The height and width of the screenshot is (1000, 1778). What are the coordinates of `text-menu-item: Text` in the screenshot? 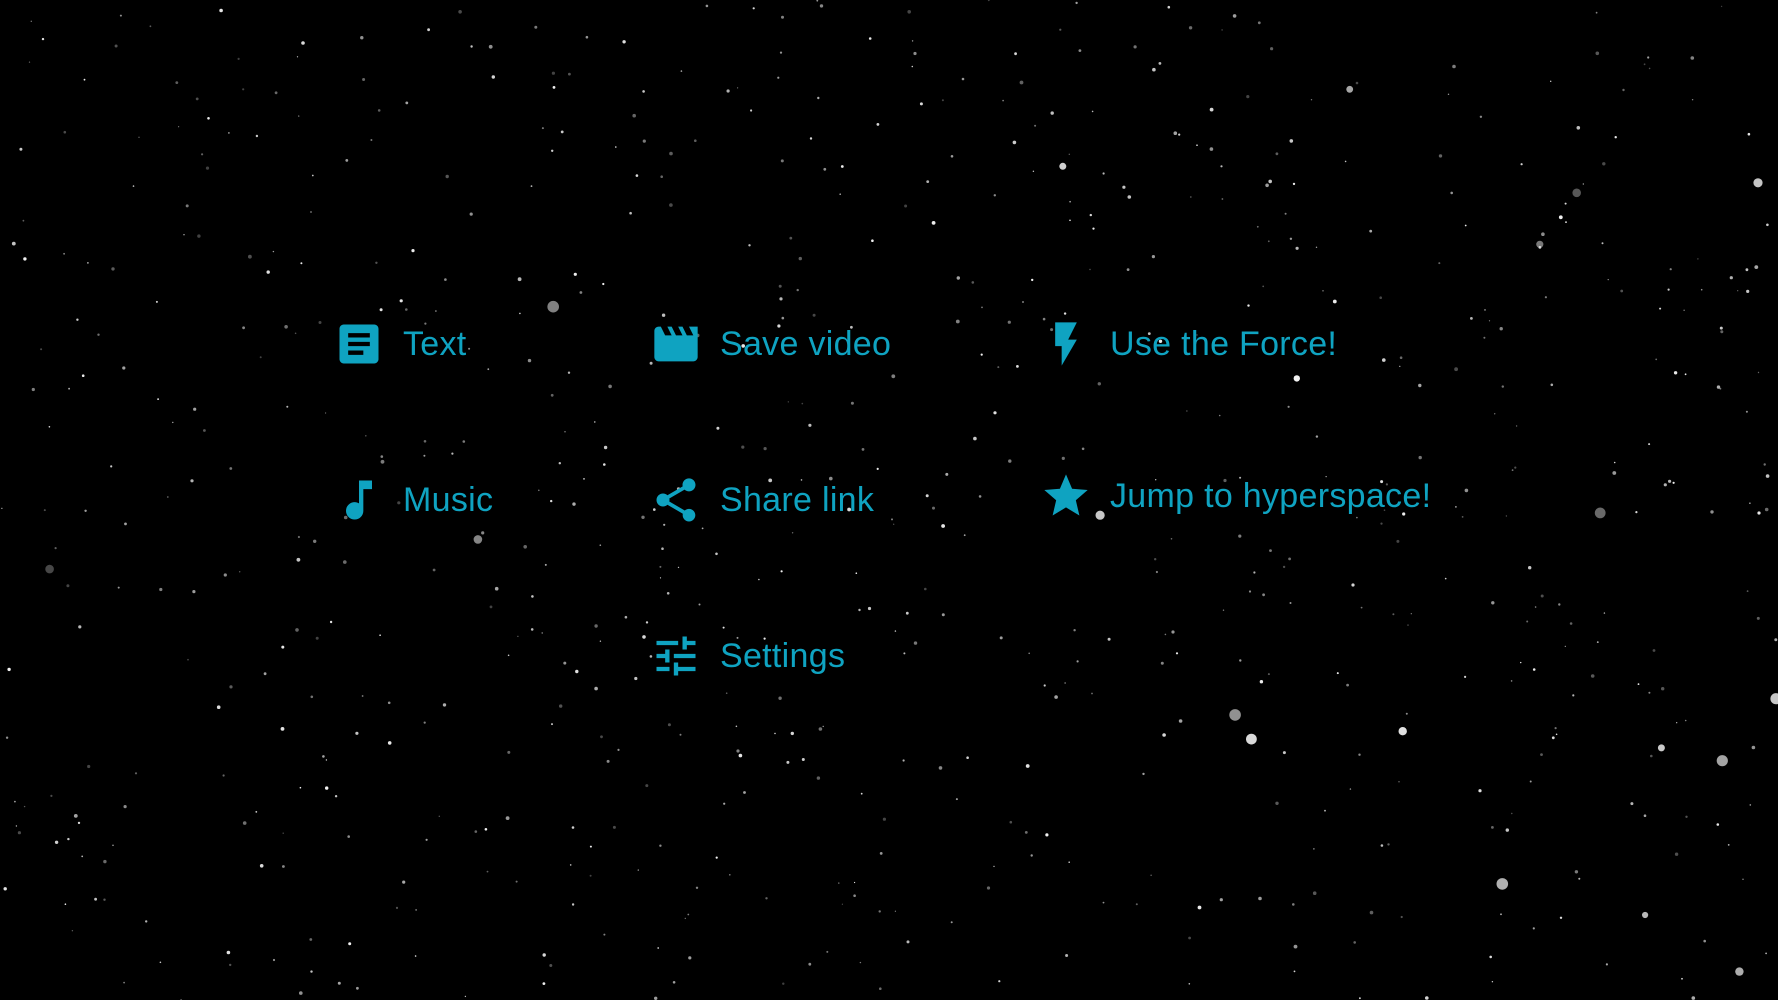 It's located at (400, 344).